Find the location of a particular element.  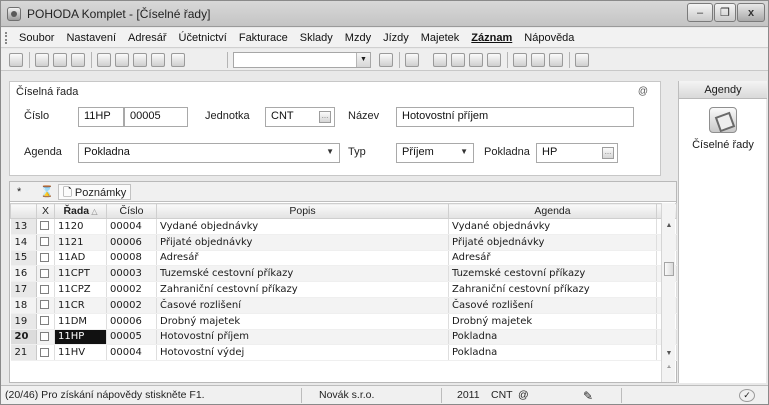

cell-rada: 1120 is located at coordinates (80, 226).